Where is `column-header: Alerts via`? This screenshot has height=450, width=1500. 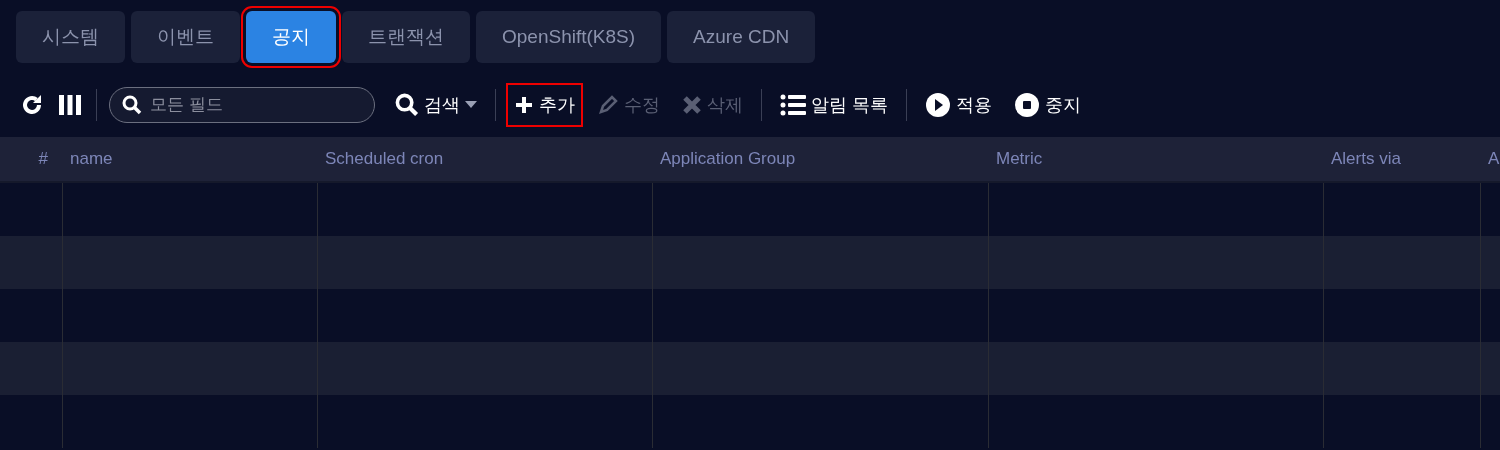 column-header: Alerts via is located at coordinates (1401, 160).